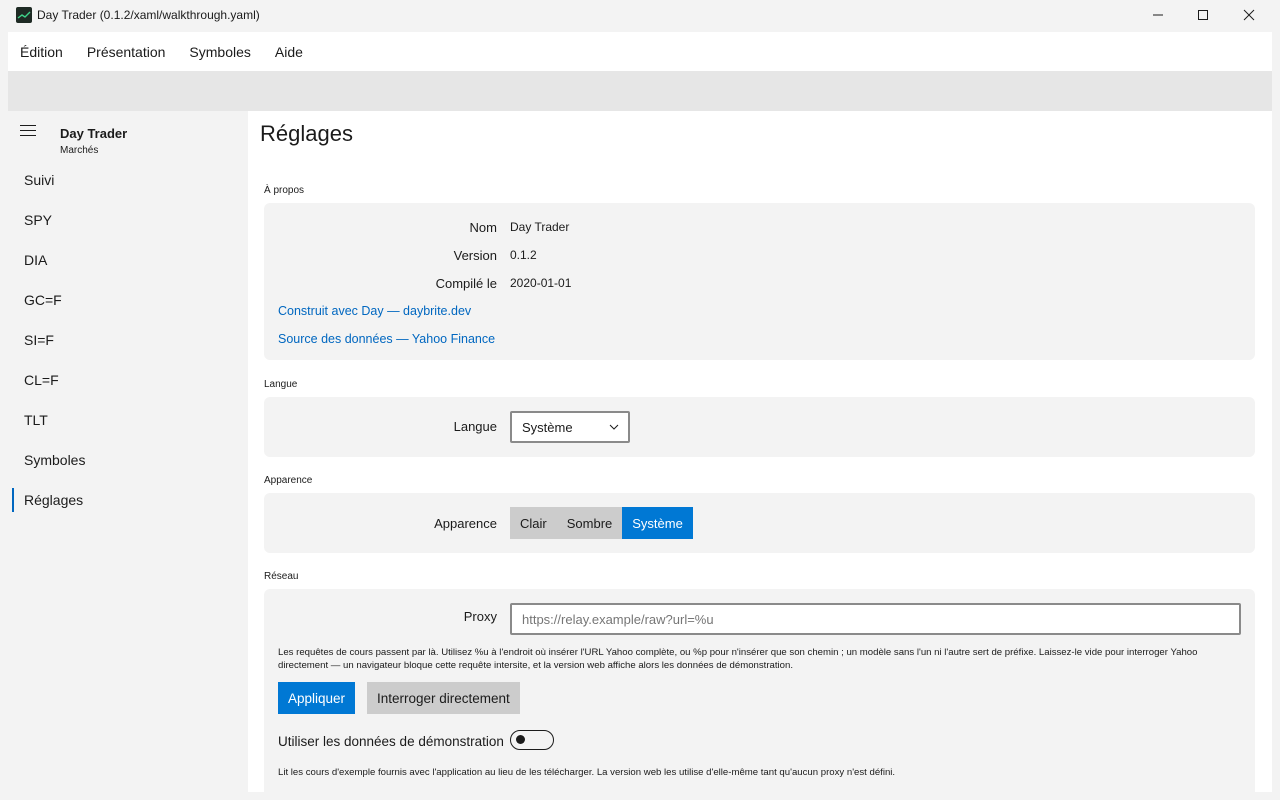 This screenshot has width=1280, height=800. What do you see at coordinates (386, 339) in the screenshot?
I see `link-yahoo-finance: Source des données — Yahoo Finance` at bounding box center [386, 339].